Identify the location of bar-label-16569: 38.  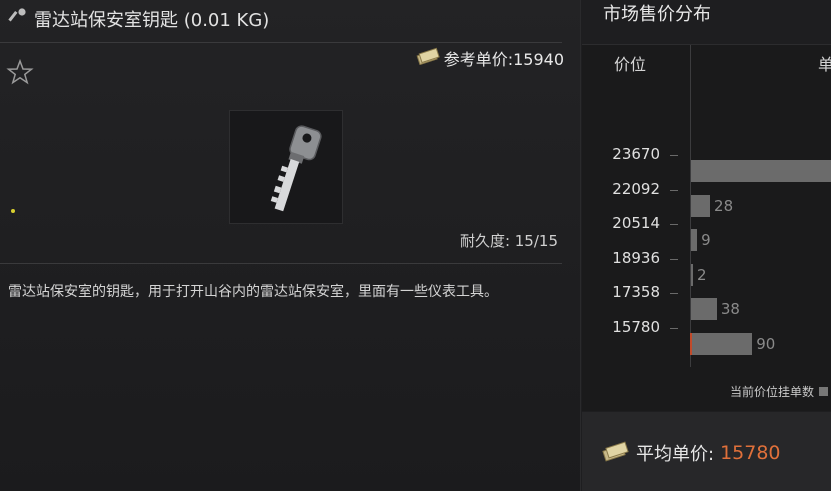
(730, 309).